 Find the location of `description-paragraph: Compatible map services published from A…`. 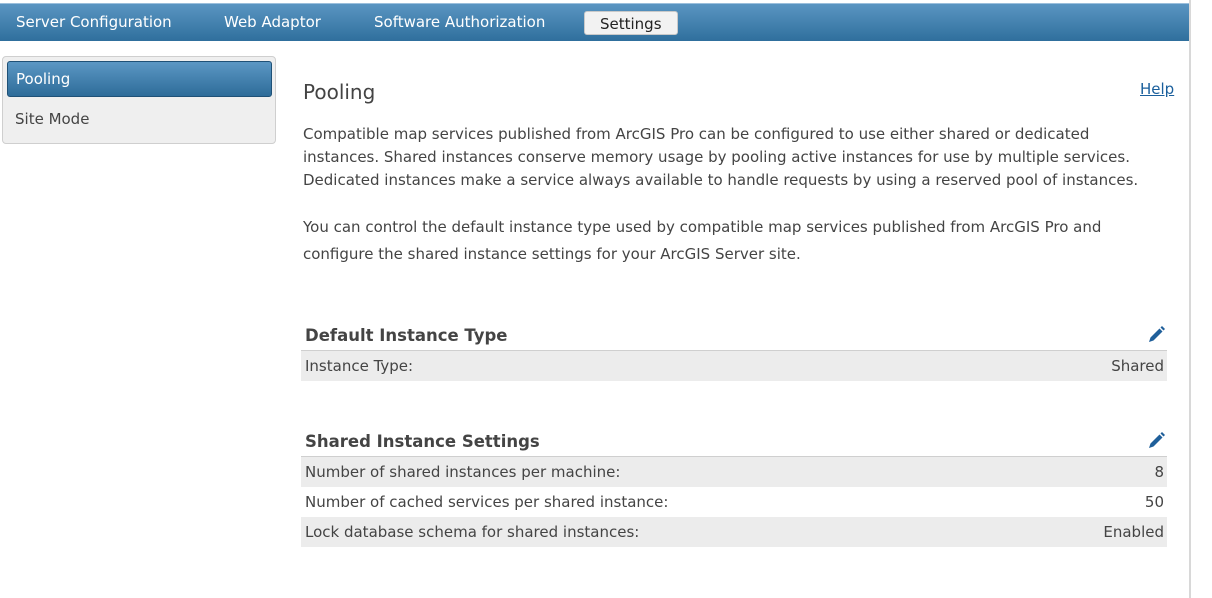

description-paragraph: Compatible map services published from A… is located at coordinates (721, 157).